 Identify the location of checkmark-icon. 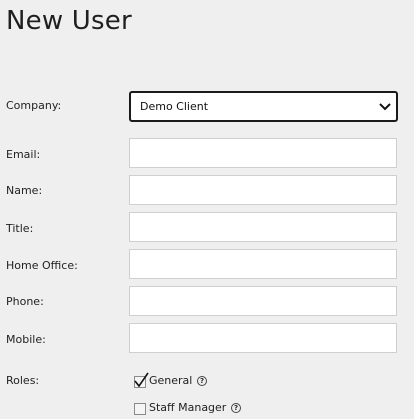
(141, 380).